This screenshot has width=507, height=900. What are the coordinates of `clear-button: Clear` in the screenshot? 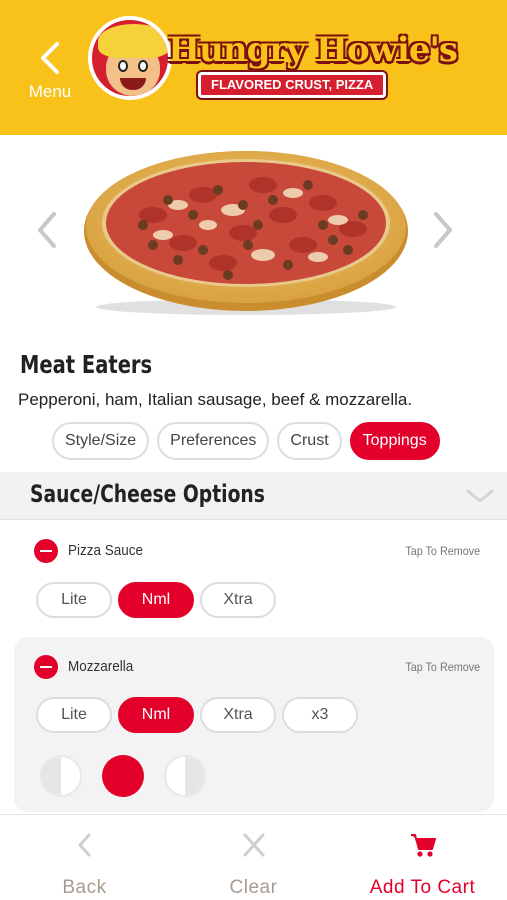 It's located at (253, 857).